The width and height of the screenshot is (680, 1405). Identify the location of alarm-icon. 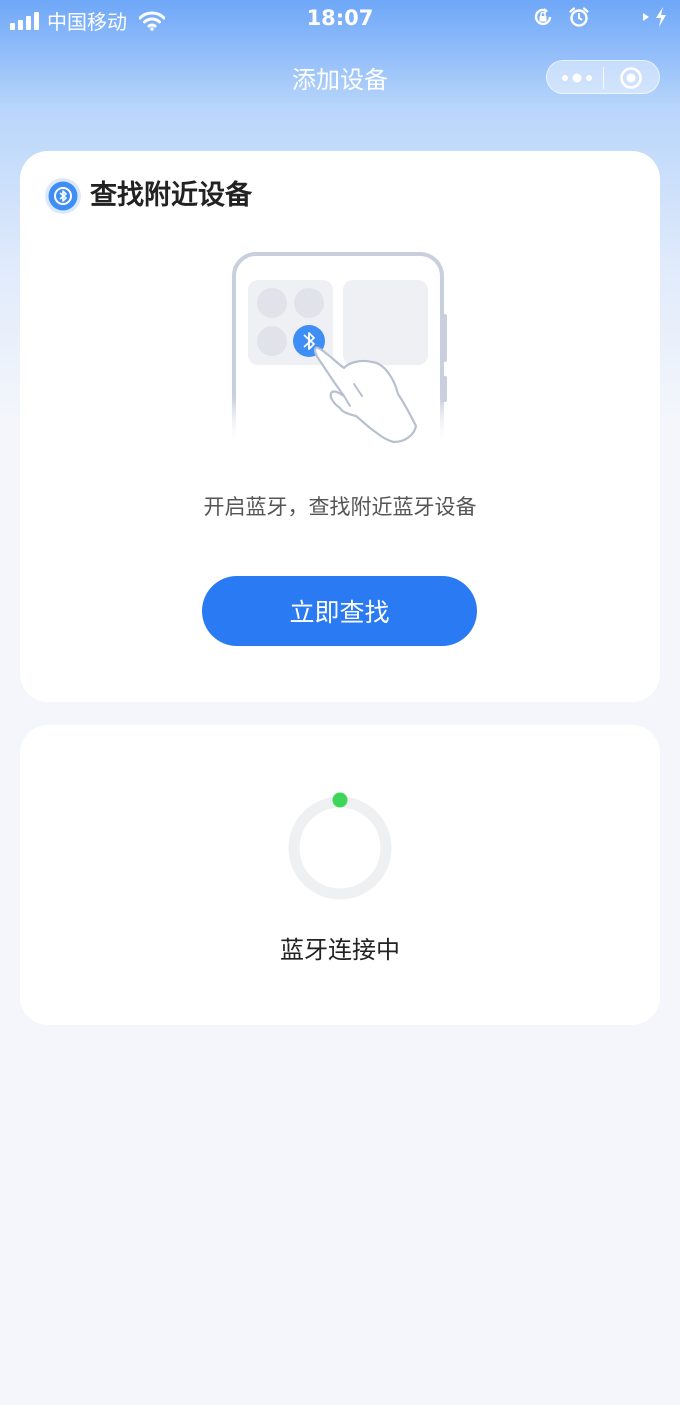
(579, 17).